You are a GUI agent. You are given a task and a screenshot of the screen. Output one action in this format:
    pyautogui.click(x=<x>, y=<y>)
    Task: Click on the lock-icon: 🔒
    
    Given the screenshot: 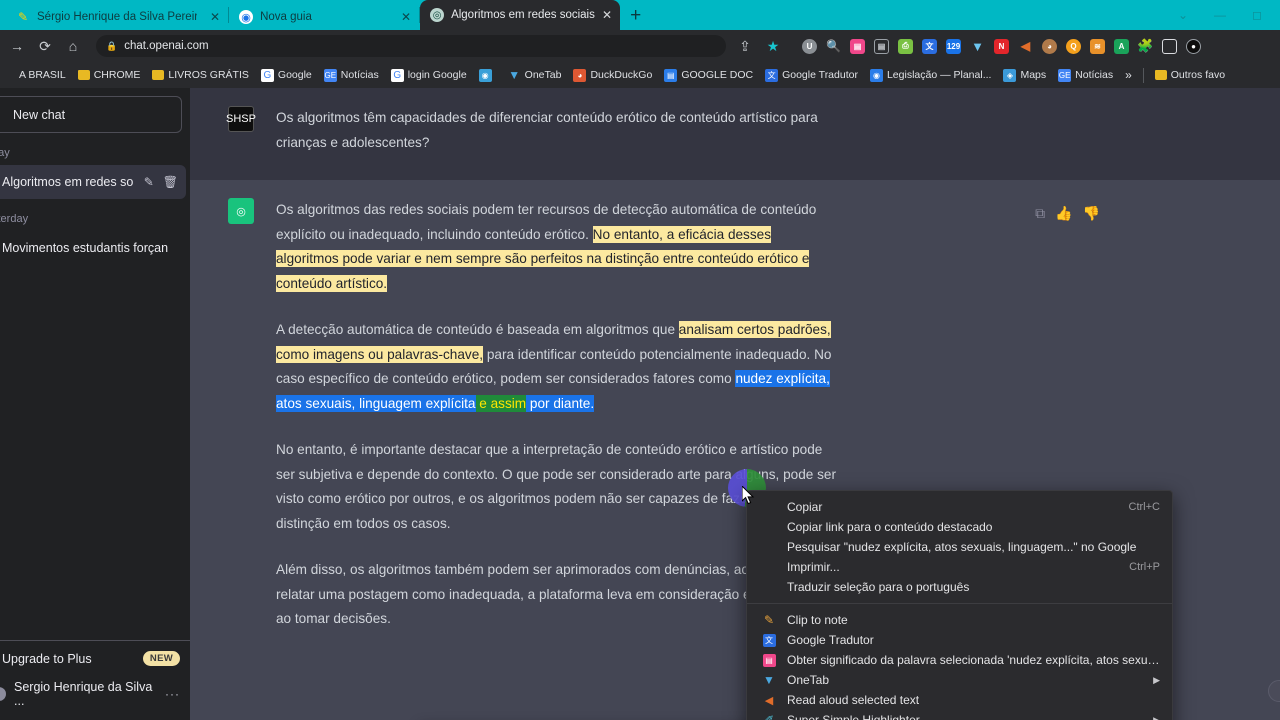 What is the action you would take?
    pyautogui.click(x=112, y=45)
    